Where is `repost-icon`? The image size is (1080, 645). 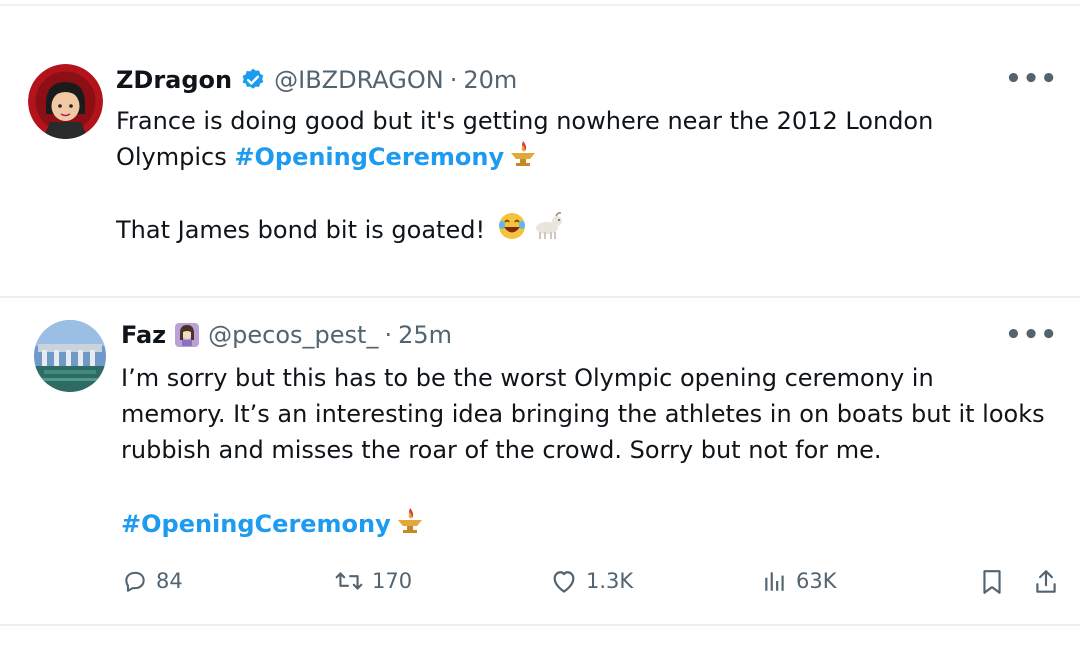 repost-icon is located at coordinates (349, 581).